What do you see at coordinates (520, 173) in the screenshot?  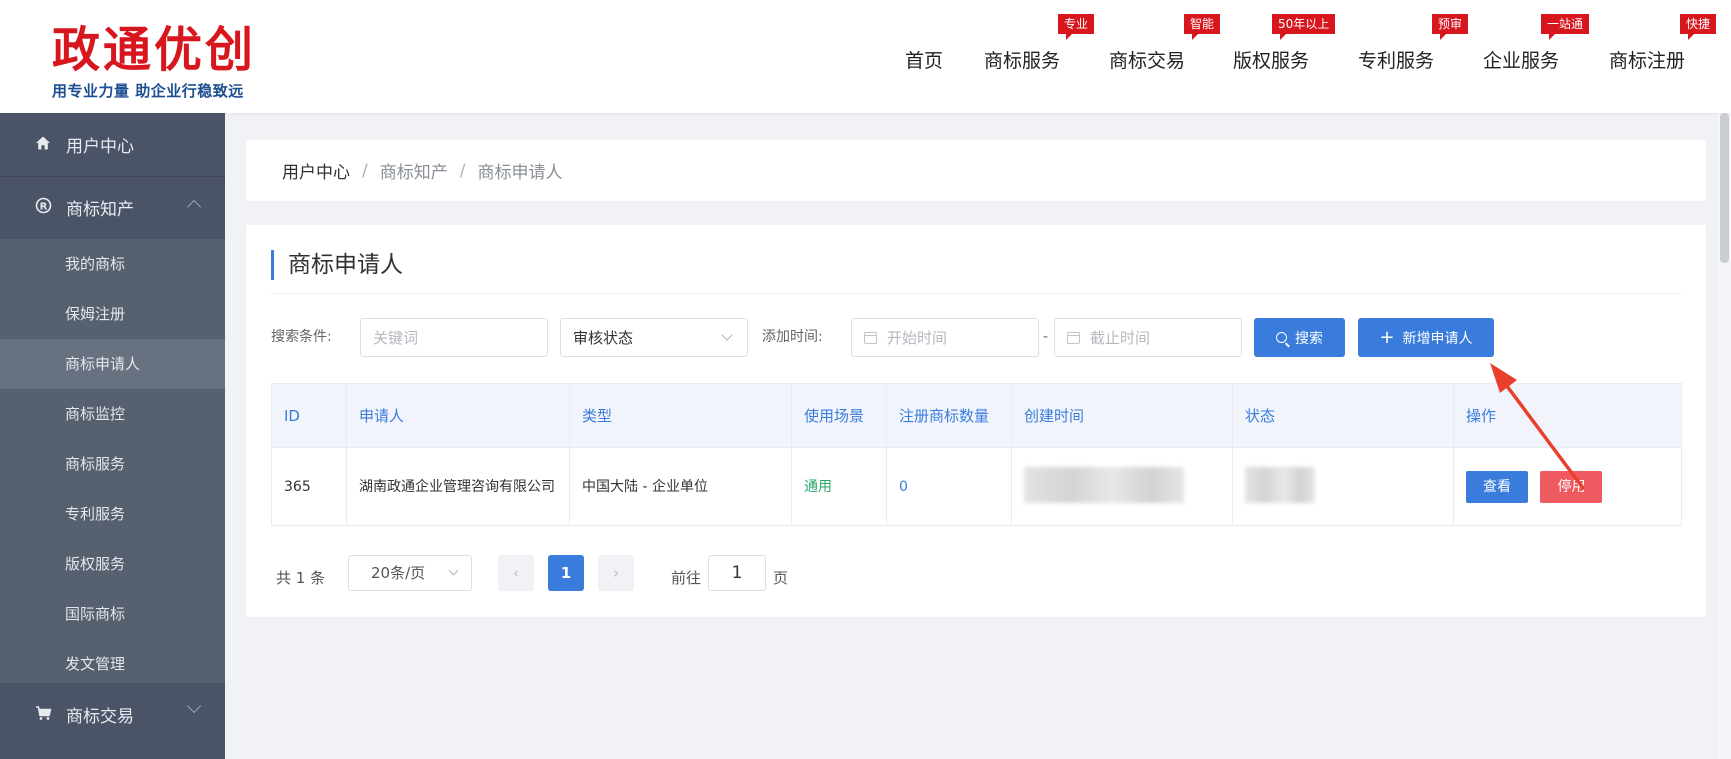 I see `breadcrumb-current: 商标申请人` at bounding box center [520, 173].